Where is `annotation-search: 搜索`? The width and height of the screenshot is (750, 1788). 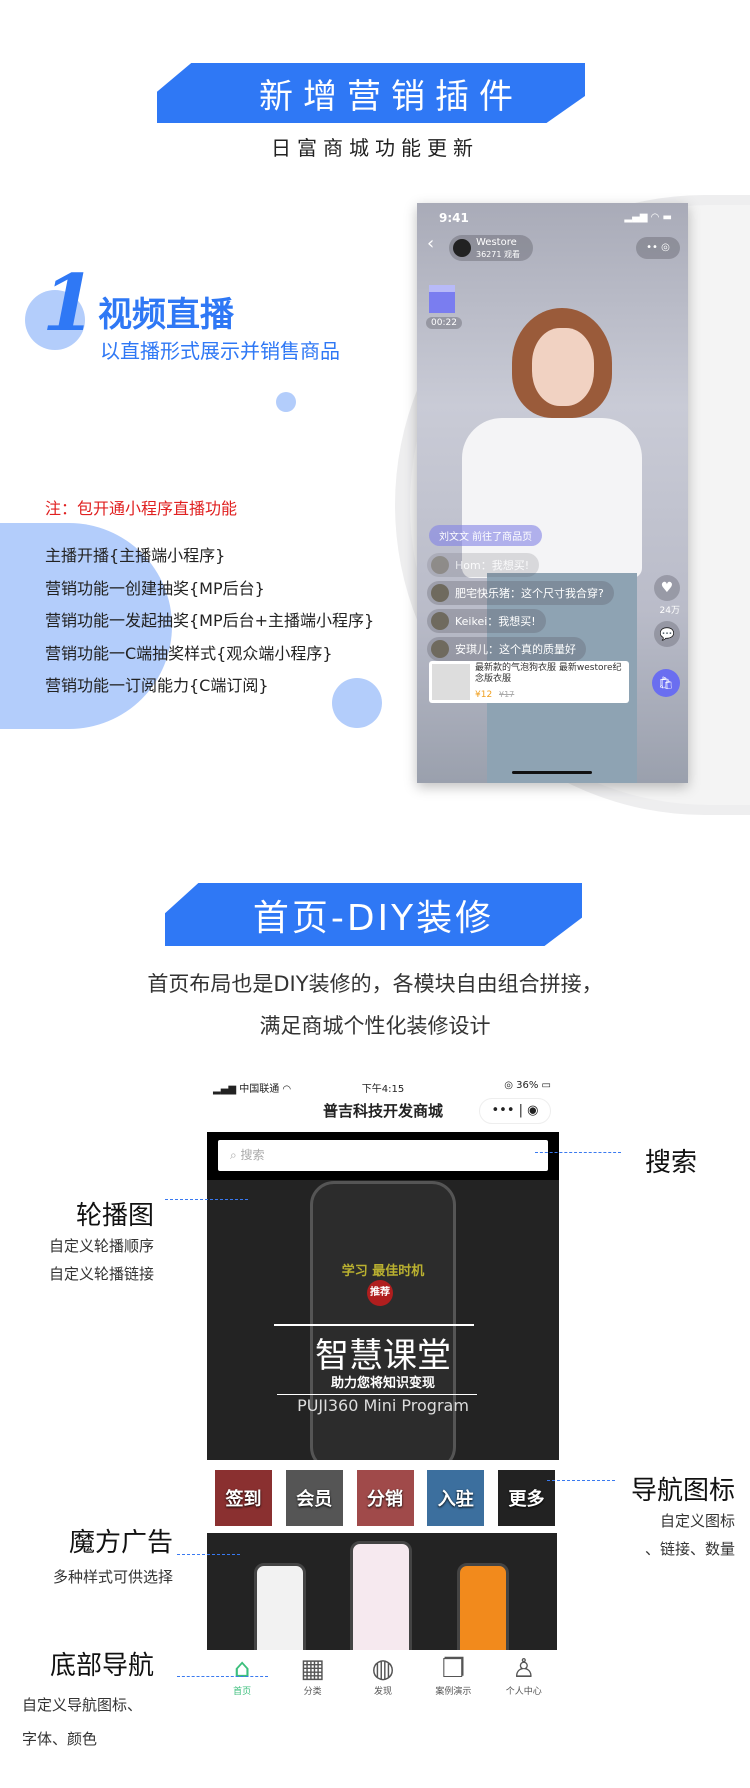
annotation-search: 搜索 is located at coordinates (671, 1163).